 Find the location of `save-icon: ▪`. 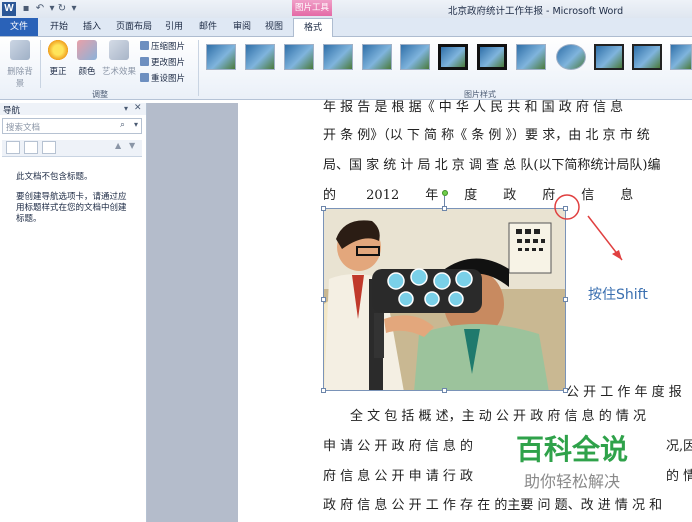

save-icon: ▪ is located at coordinates (26, 8).